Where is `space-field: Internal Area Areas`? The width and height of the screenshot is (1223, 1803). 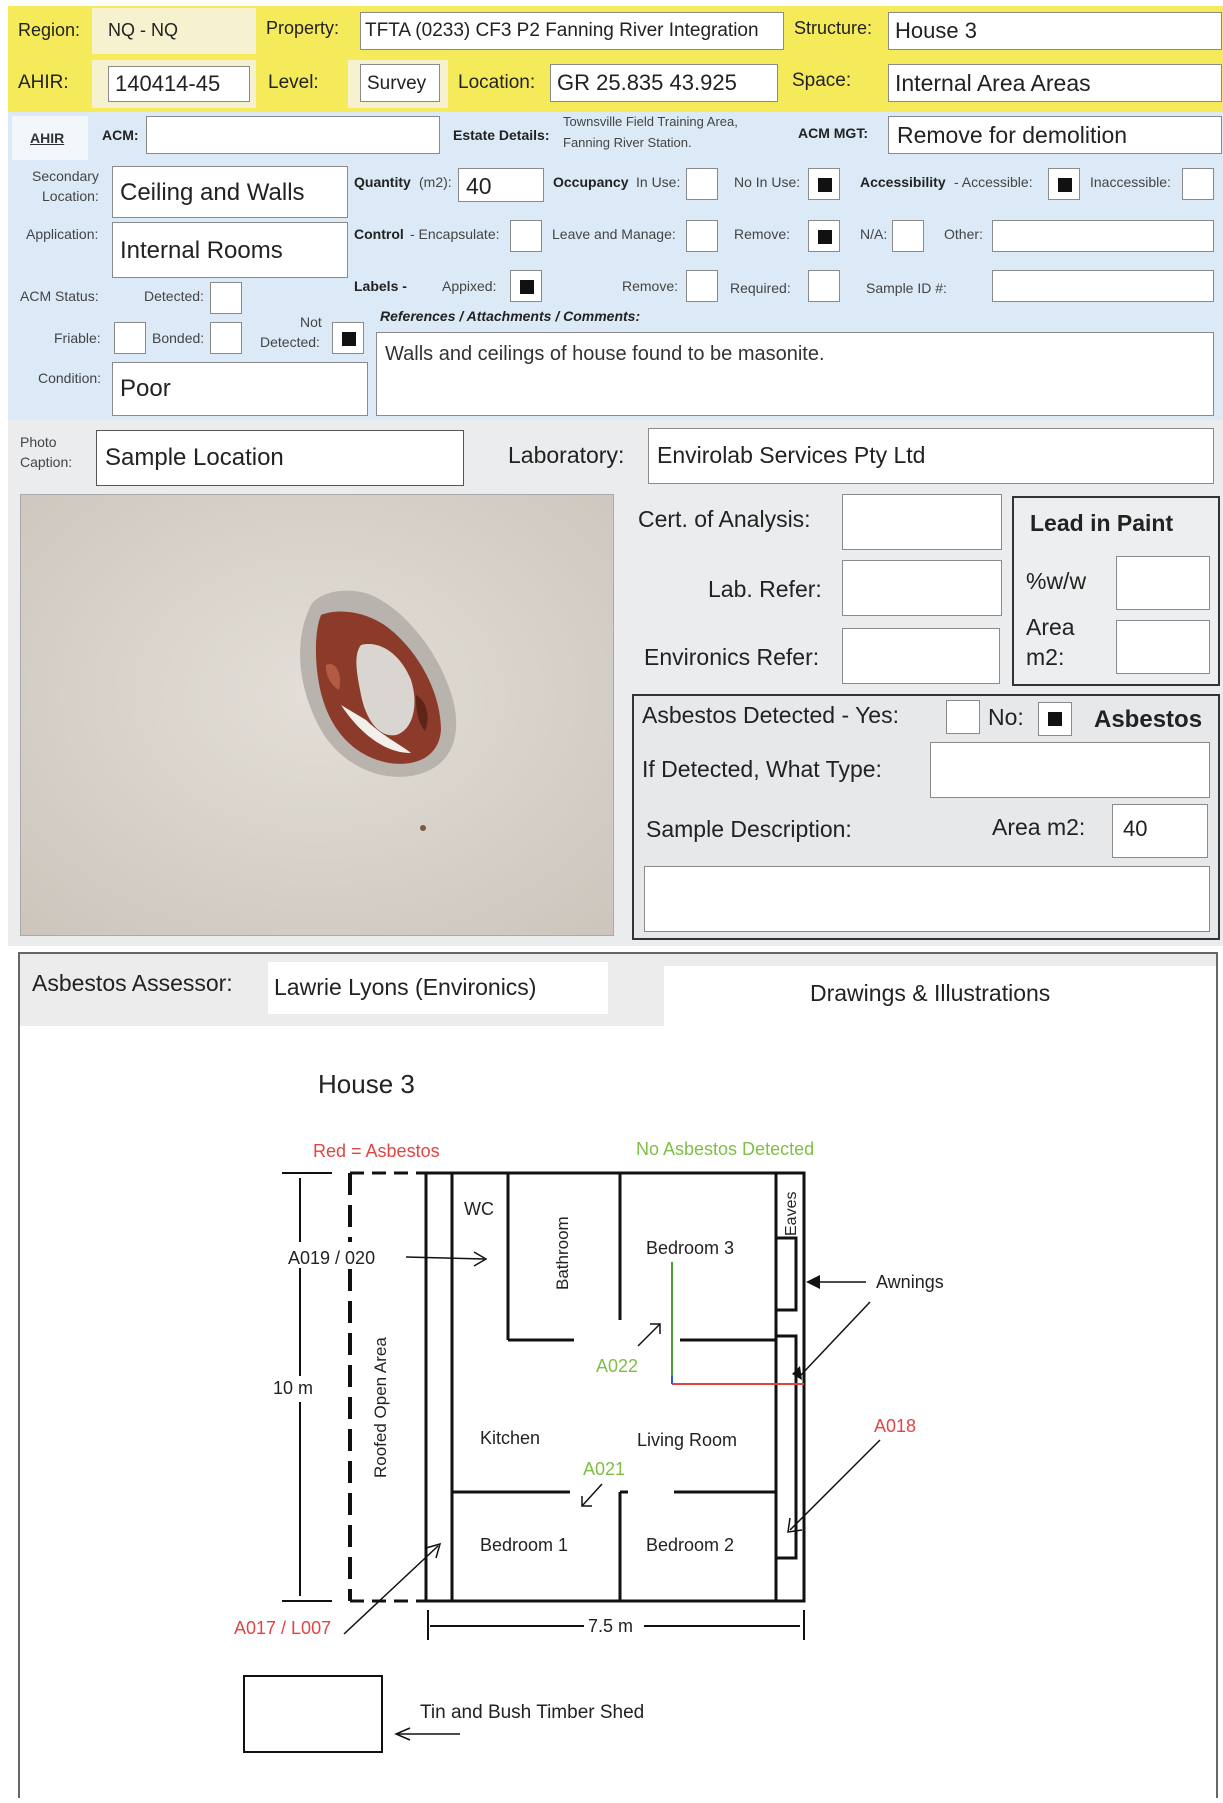
space-field: Internal Area Areas is located at coordinates (1055, 83).